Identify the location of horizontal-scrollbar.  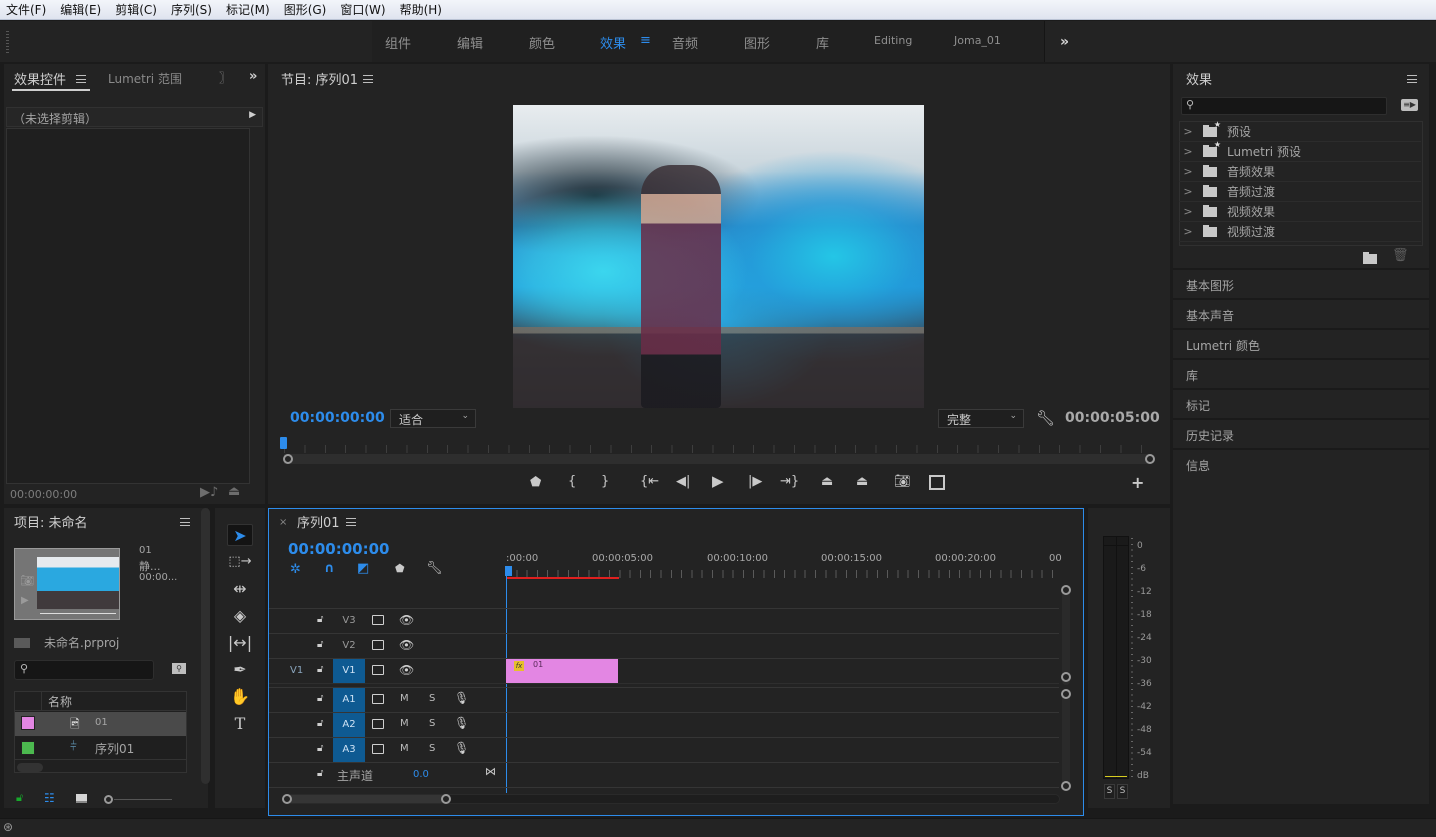
(30, 767).